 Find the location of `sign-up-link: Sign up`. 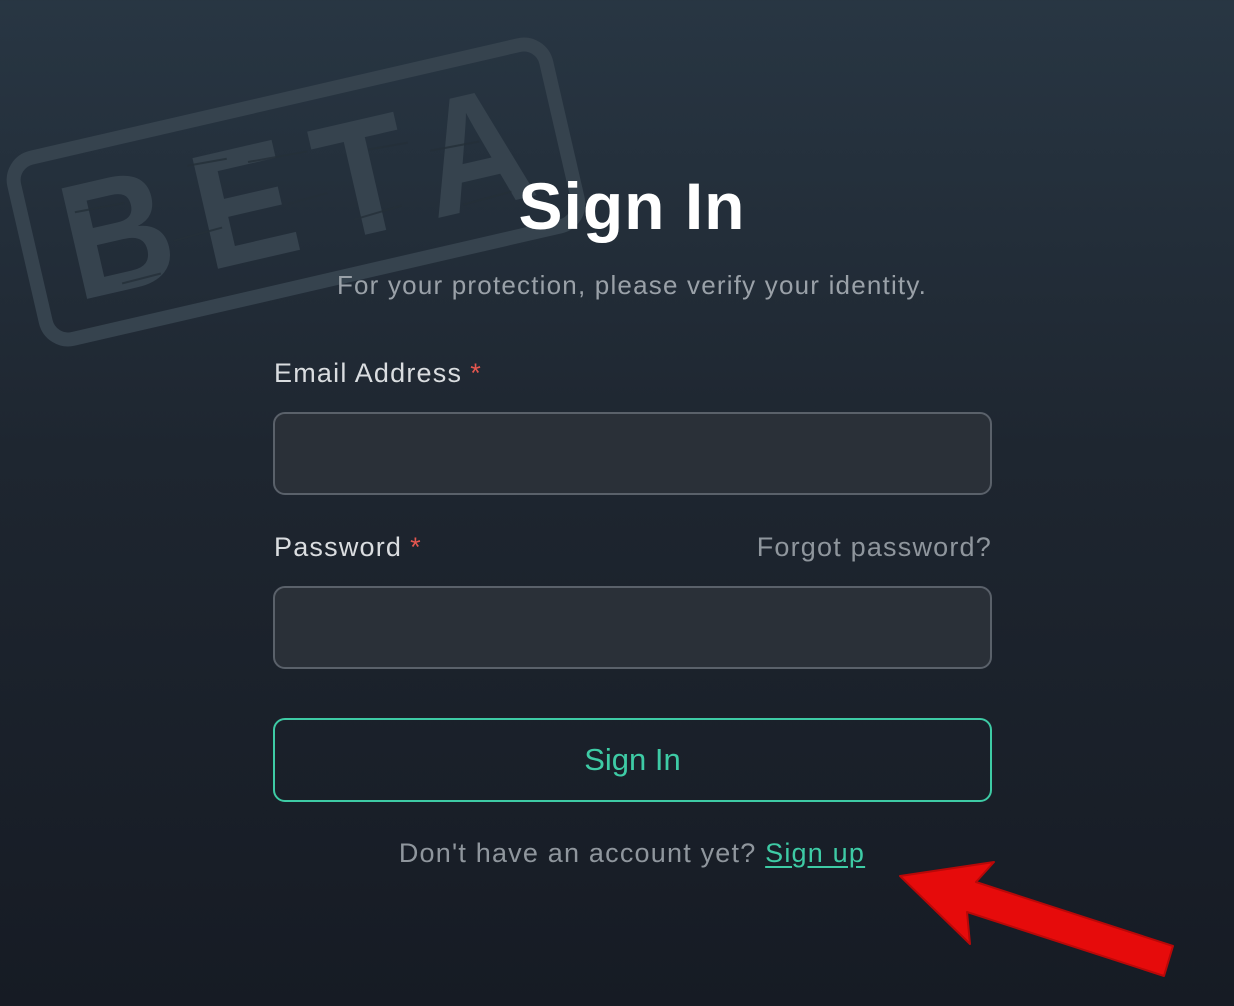

sign-up-link: Sign up is located at coordinates (815, 853).